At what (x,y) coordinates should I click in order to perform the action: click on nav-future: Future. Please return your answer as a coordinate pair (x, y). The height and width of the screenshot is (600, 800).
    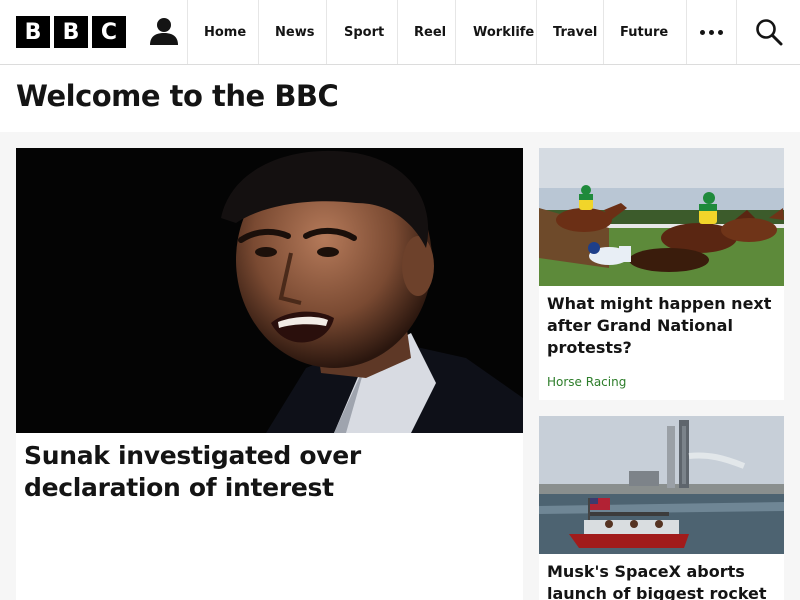
    Looking at the image, I should click on (644, 32).